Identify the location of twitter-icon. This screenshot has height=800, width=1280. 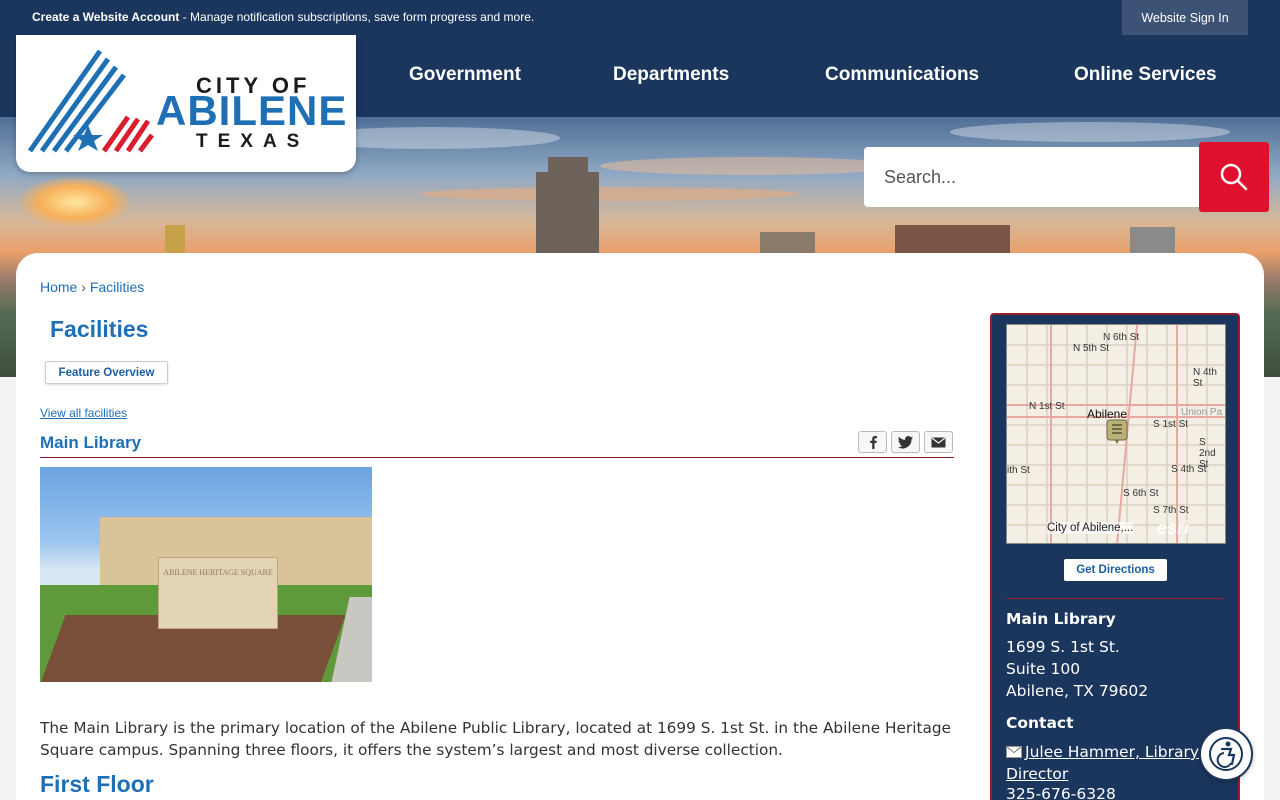
(905, 441).